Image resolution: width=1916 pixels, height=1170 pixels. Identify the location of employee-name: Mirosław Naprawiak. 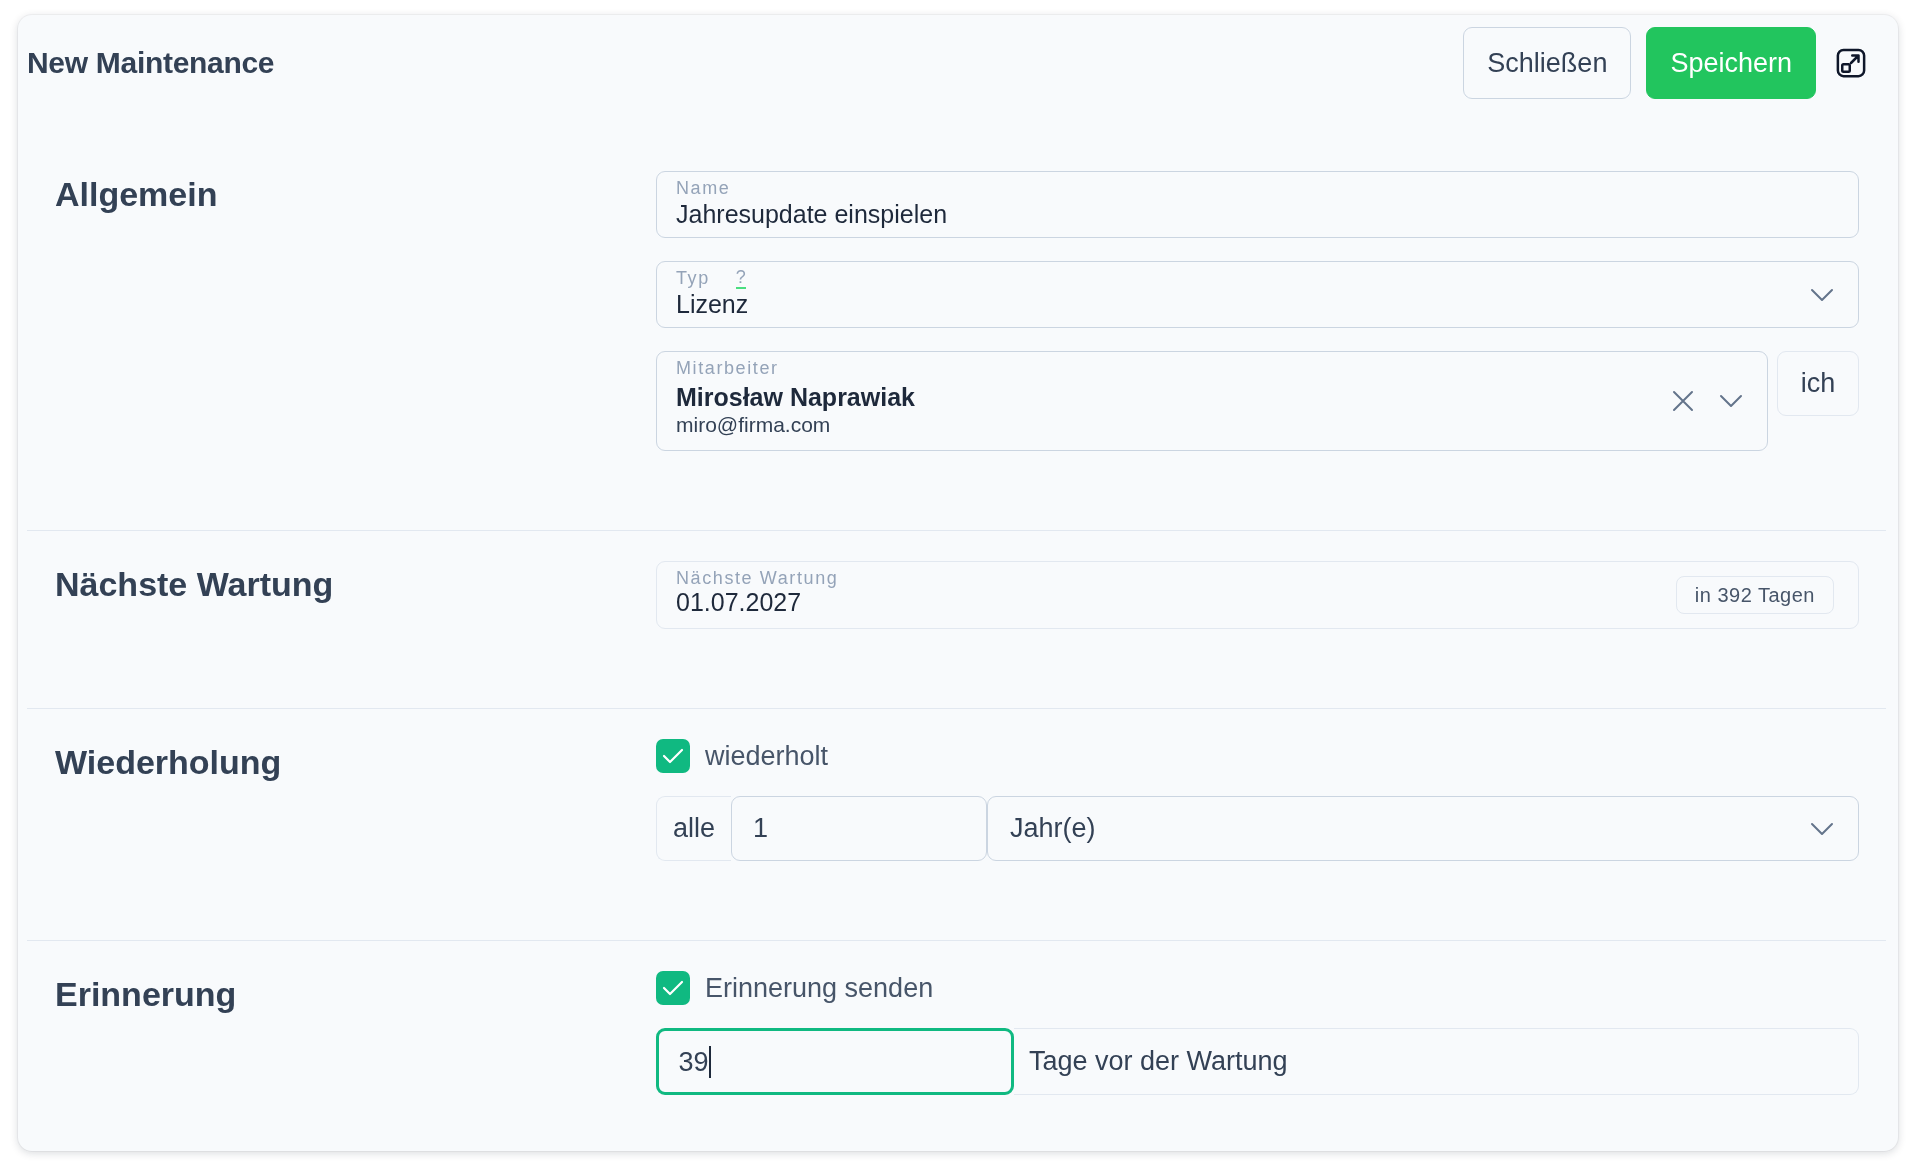
(795, 397).